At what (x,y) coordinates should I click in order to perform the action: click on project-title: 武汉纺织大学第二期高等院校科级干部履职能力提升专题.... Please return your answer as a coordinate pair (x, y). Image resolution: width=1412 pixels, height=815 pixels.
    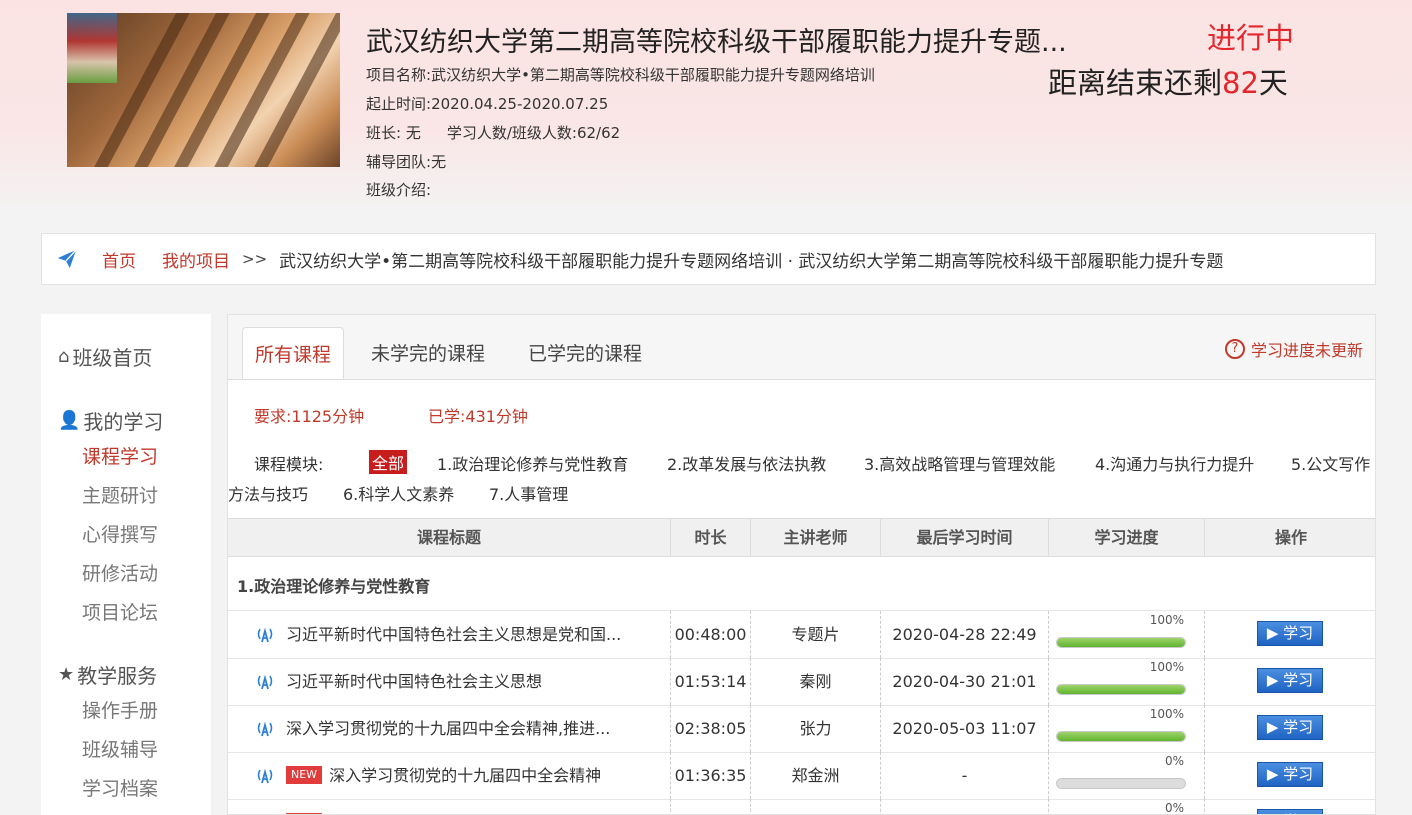
    Looking at the image, I should click on (716, 42).